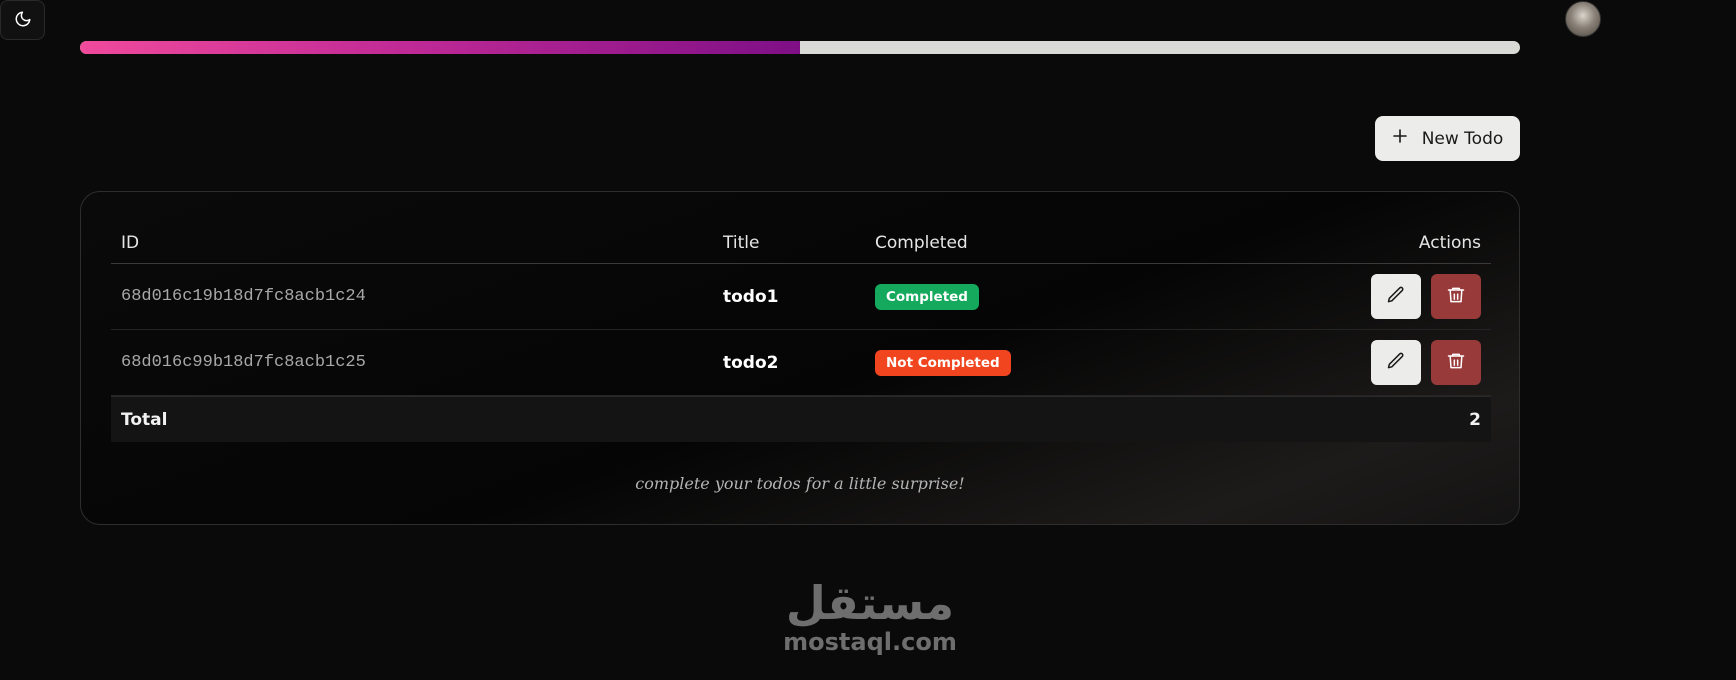 Image resolution: width=1736 pixels, height=680 pixels. What do you see at coordinates (741, 242) in the screenshot?
I see `column-header-title: Title` at bounding box center [741, 242].